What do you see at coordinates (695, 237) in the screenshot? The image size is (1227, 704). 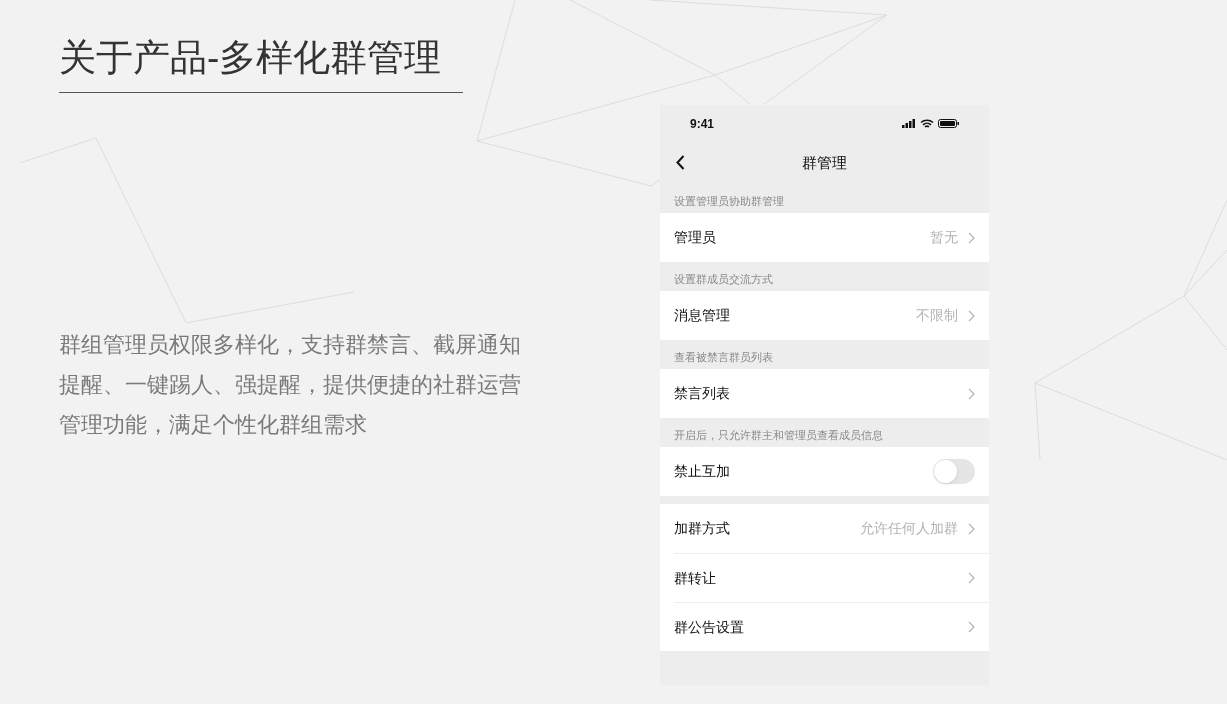 I see `row-label: 管理员` at bounding box center [695, 237].